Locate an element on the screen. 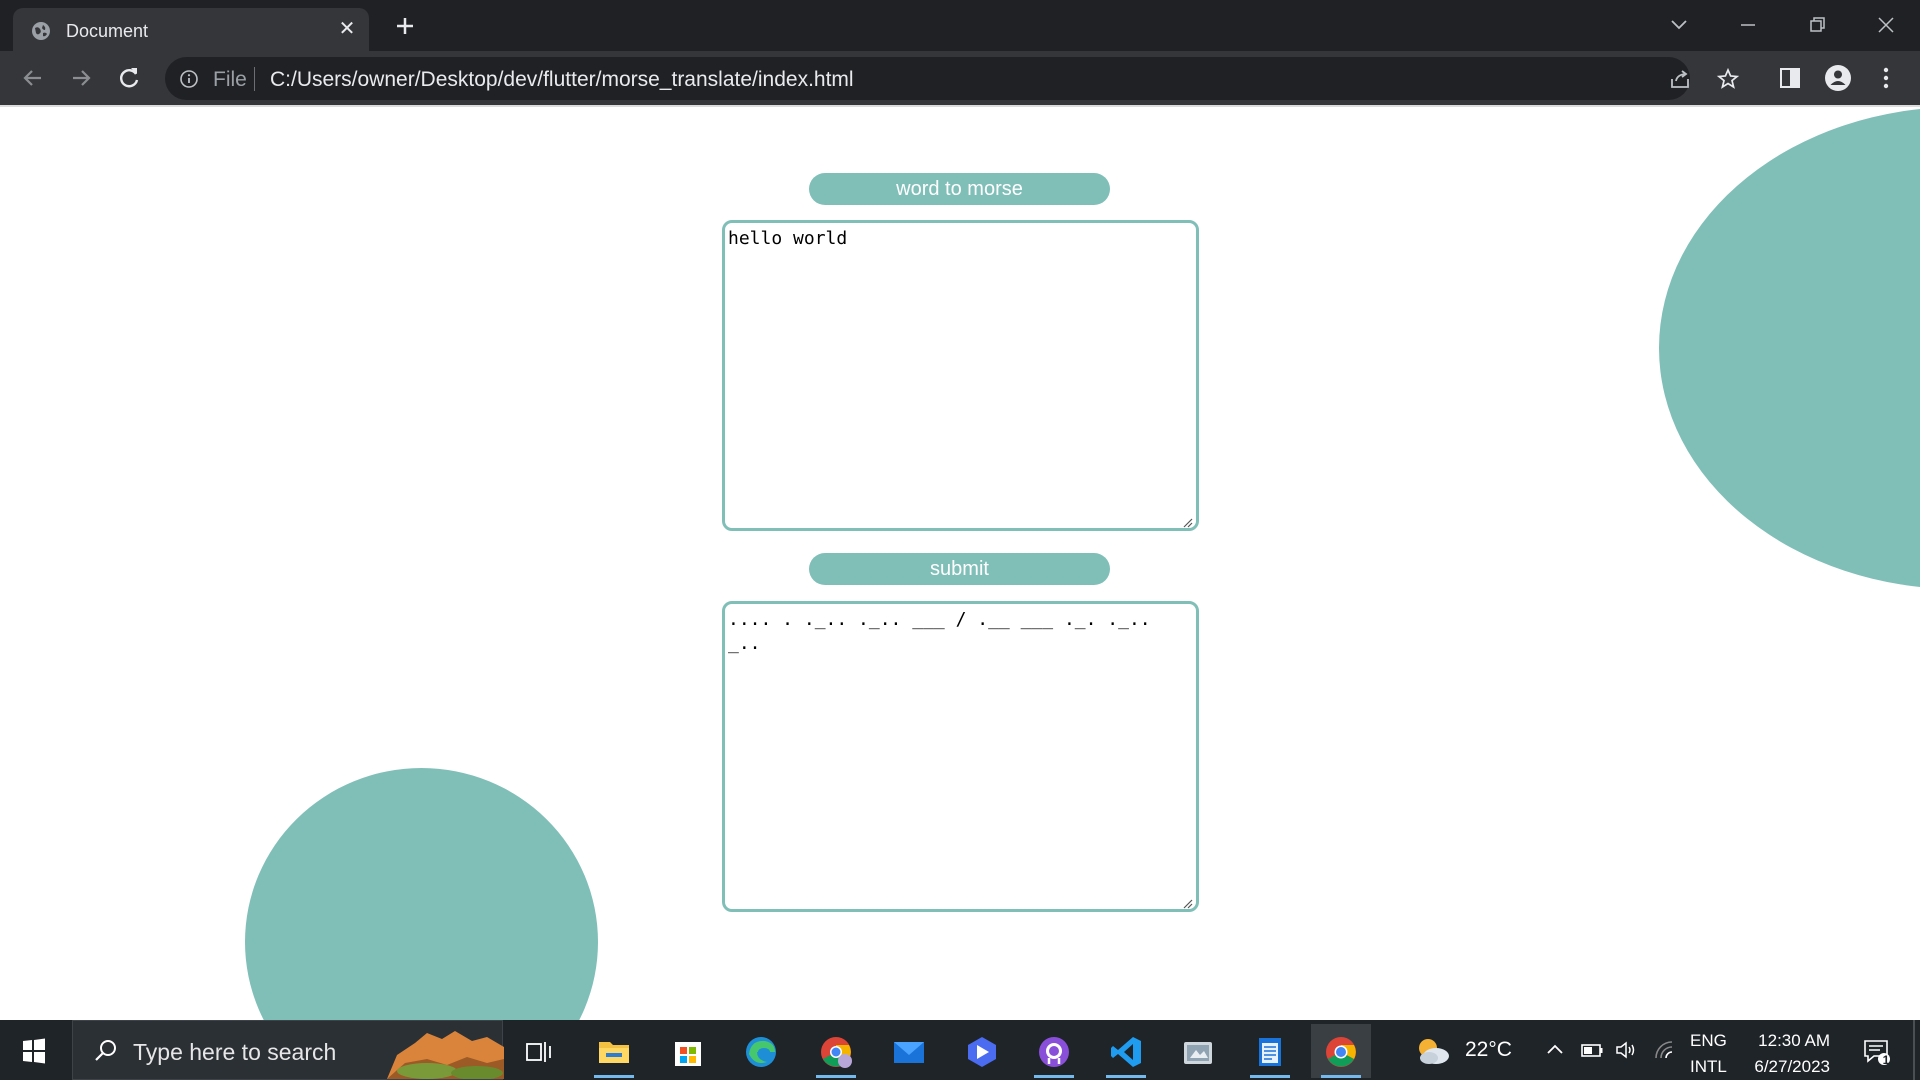 The width and height of the screenshot is (1920, 1080). info-icon is located at coordinates (189, 79).